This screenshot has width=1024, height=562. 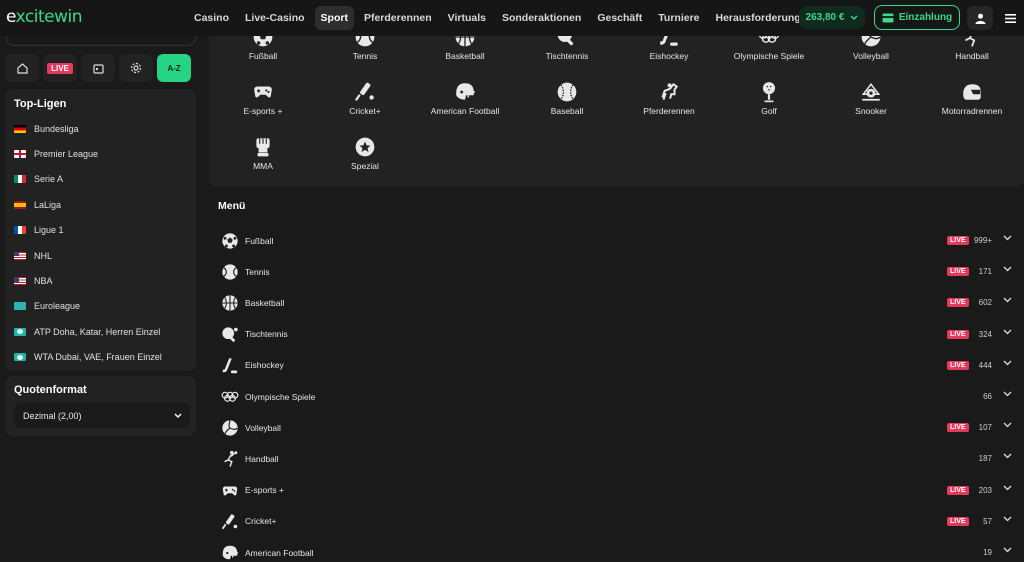 What do you see at coordinates (334, 18) in the screenshot?
I see `nav-item-sport: Sport` at bounding box center [334, 18].